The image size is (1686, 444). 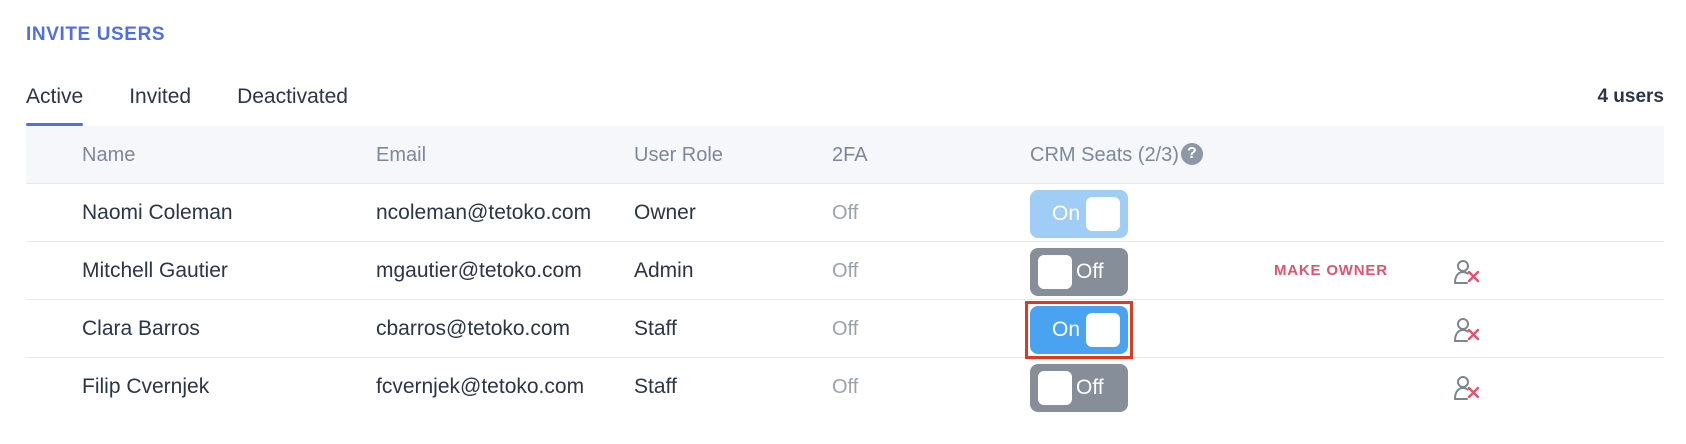 I want to click on header-crm-seats: CRM Seats (2/3)?, so click(x=1116, y=155).